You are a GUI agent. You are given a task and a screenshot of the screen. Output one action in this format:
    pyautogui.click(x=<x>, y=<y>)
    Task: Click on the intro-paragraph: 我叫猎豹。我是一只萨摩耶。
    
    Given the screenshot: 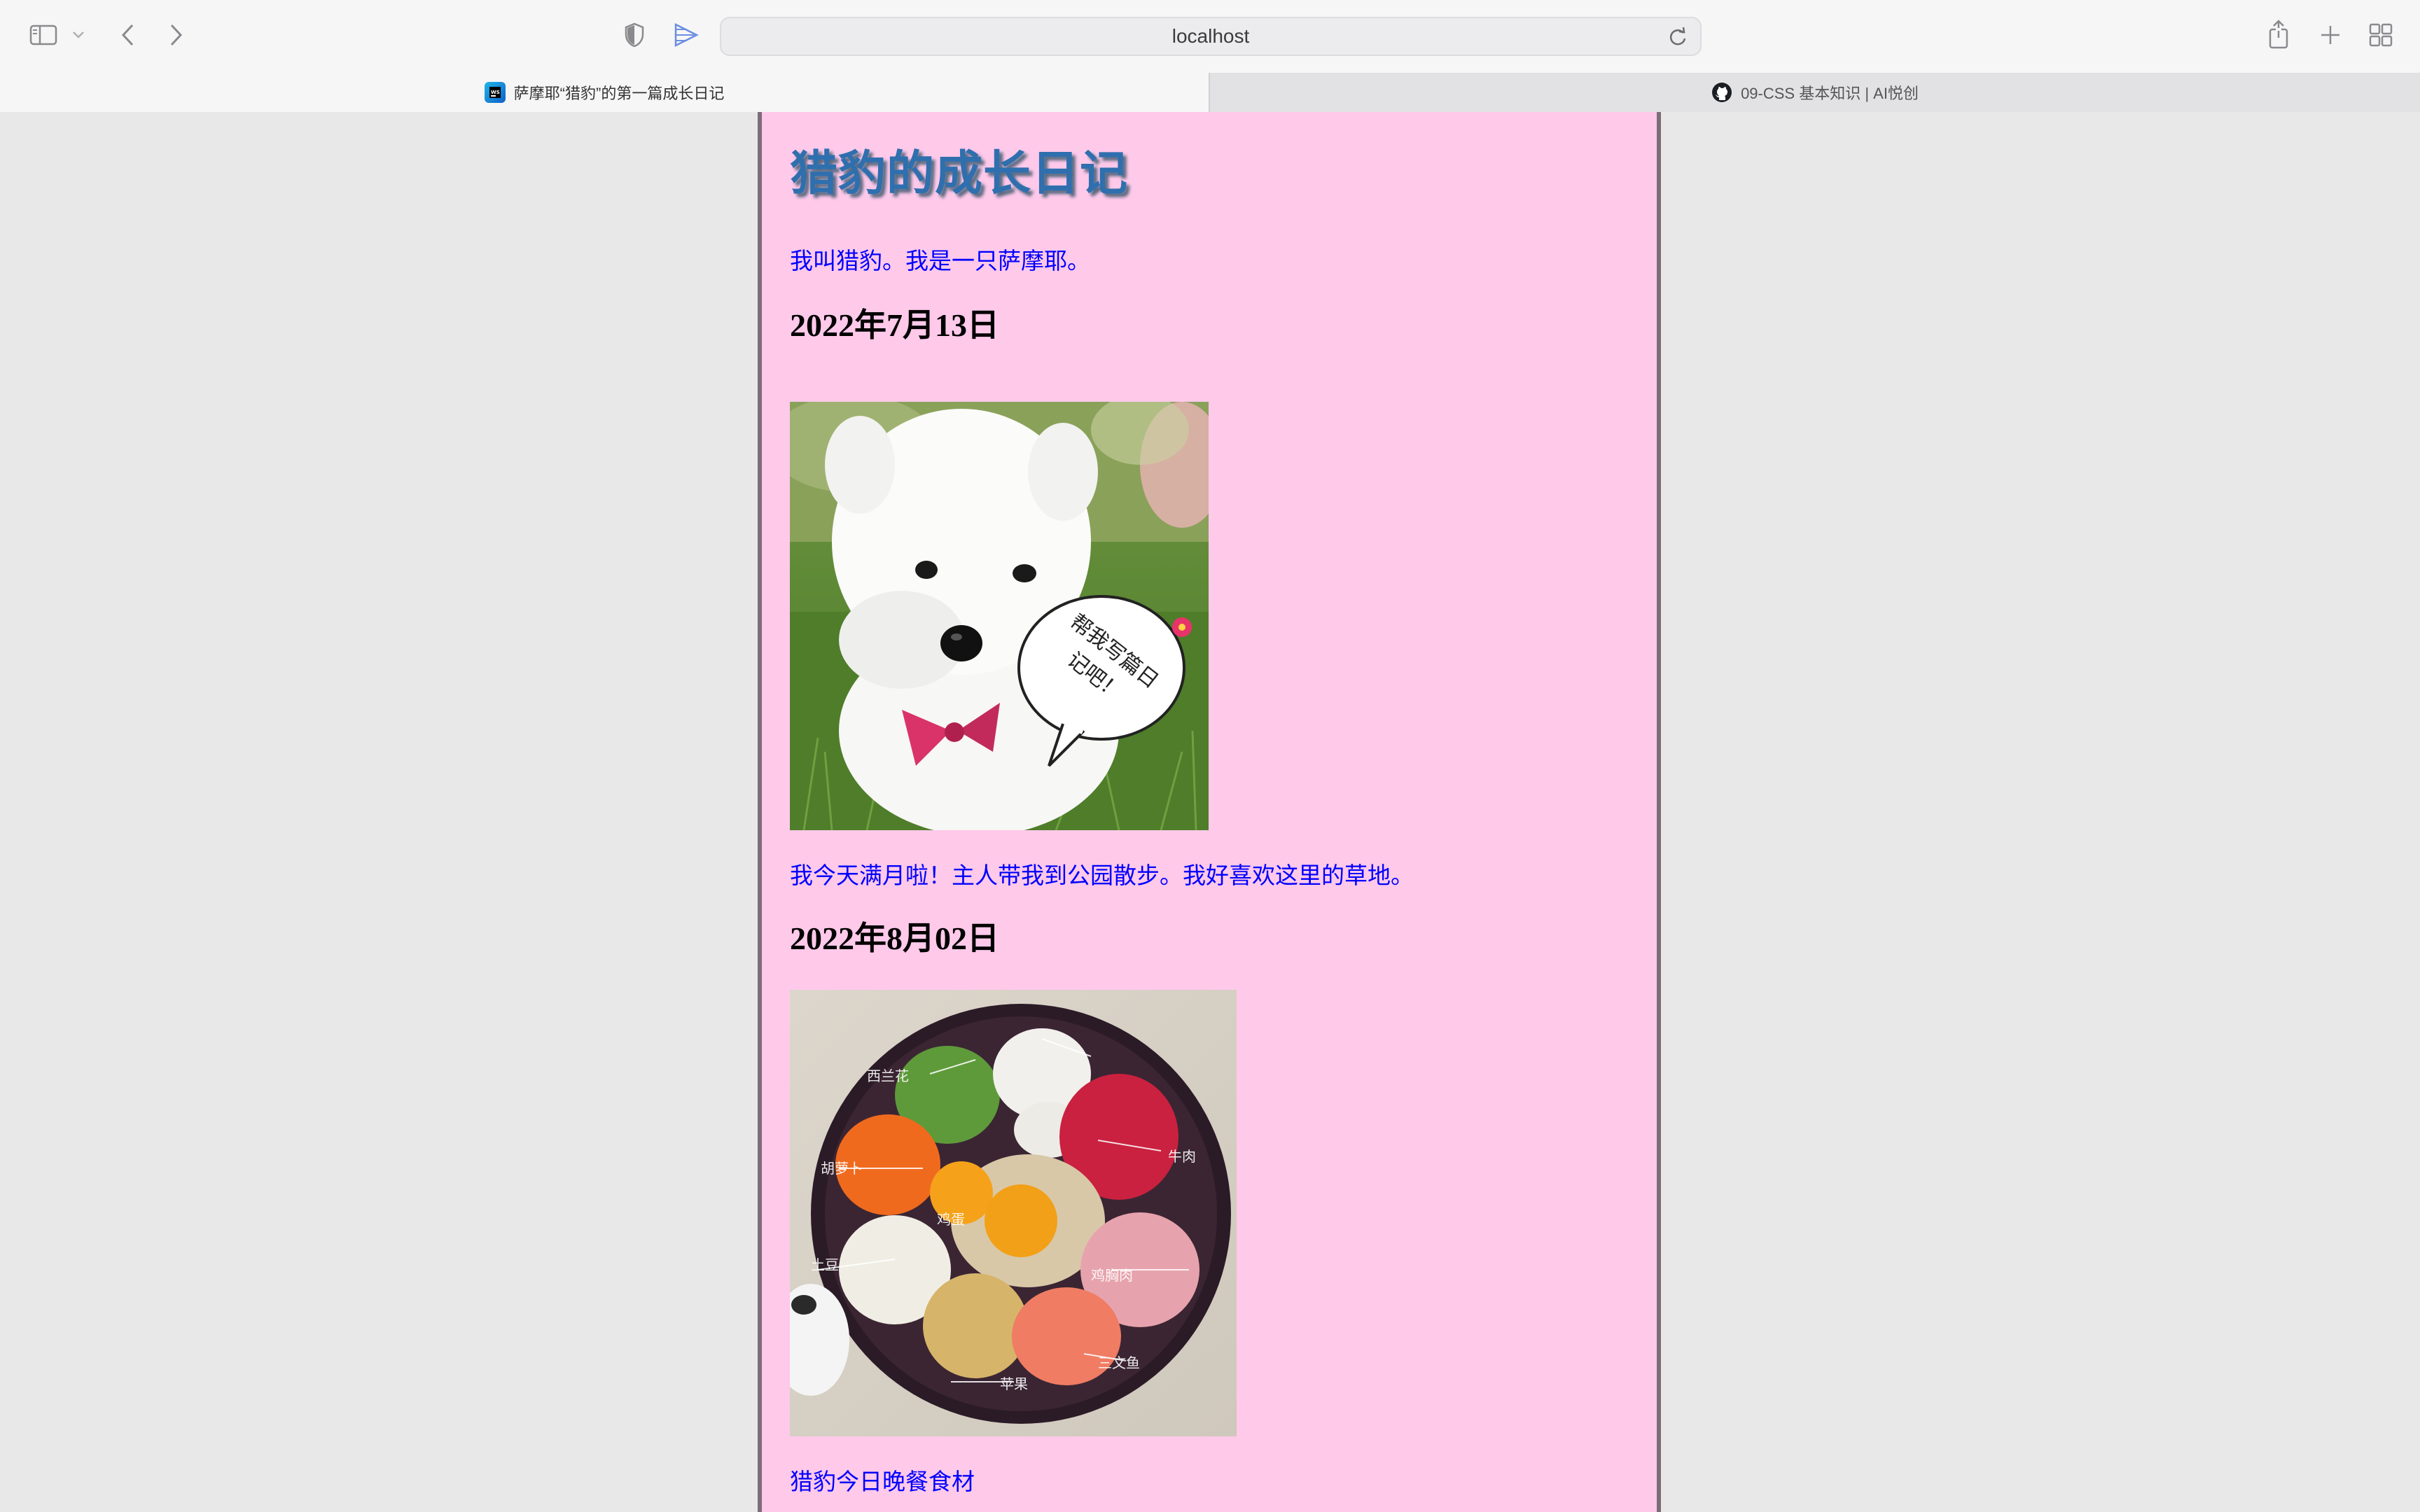 What is the action you would take?
    pyautogui.click(x=940, y=261)
    